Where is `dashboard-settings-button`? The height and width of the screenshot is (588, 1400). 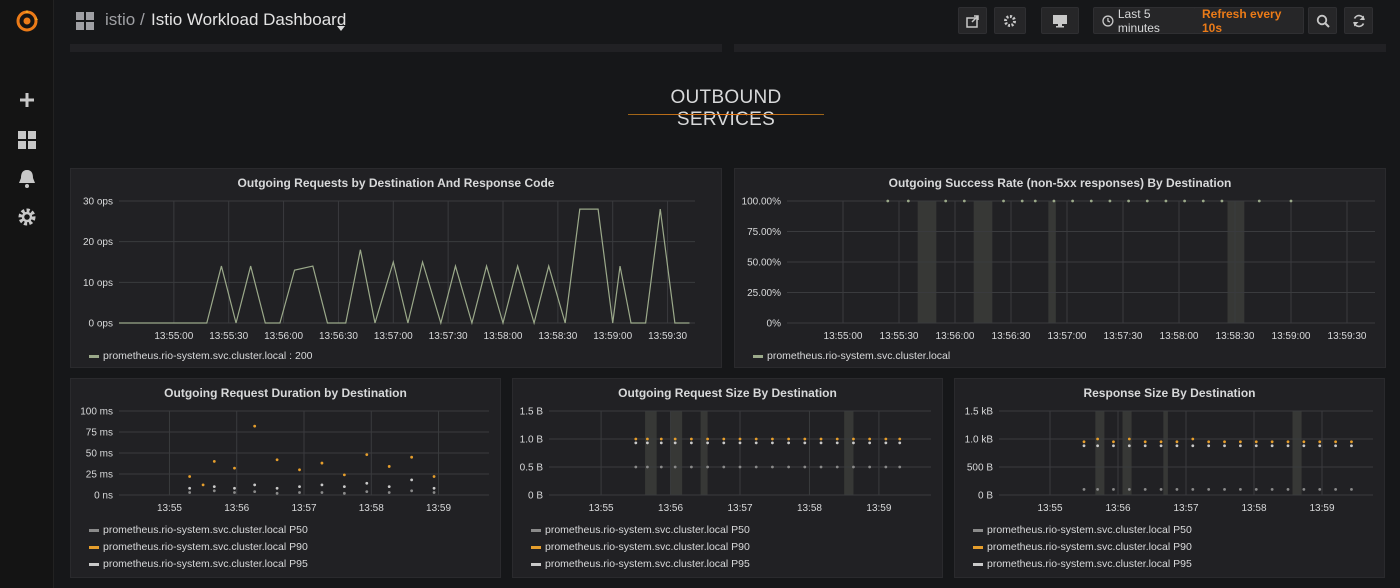 dashboard-settings-button is located at coordinates (1010, 20).